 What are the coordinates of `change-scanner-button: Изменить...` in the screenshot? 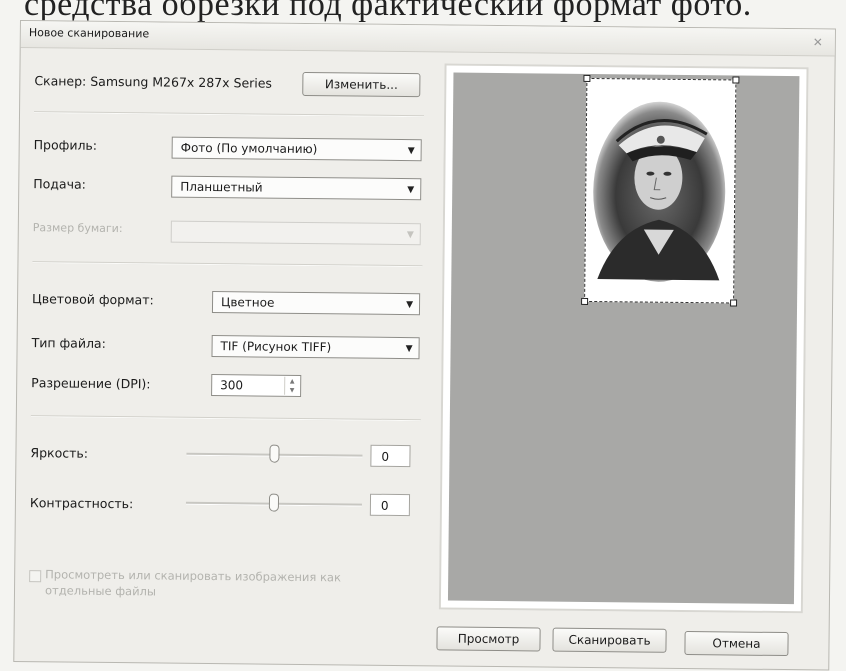 It's located at (361, 84).